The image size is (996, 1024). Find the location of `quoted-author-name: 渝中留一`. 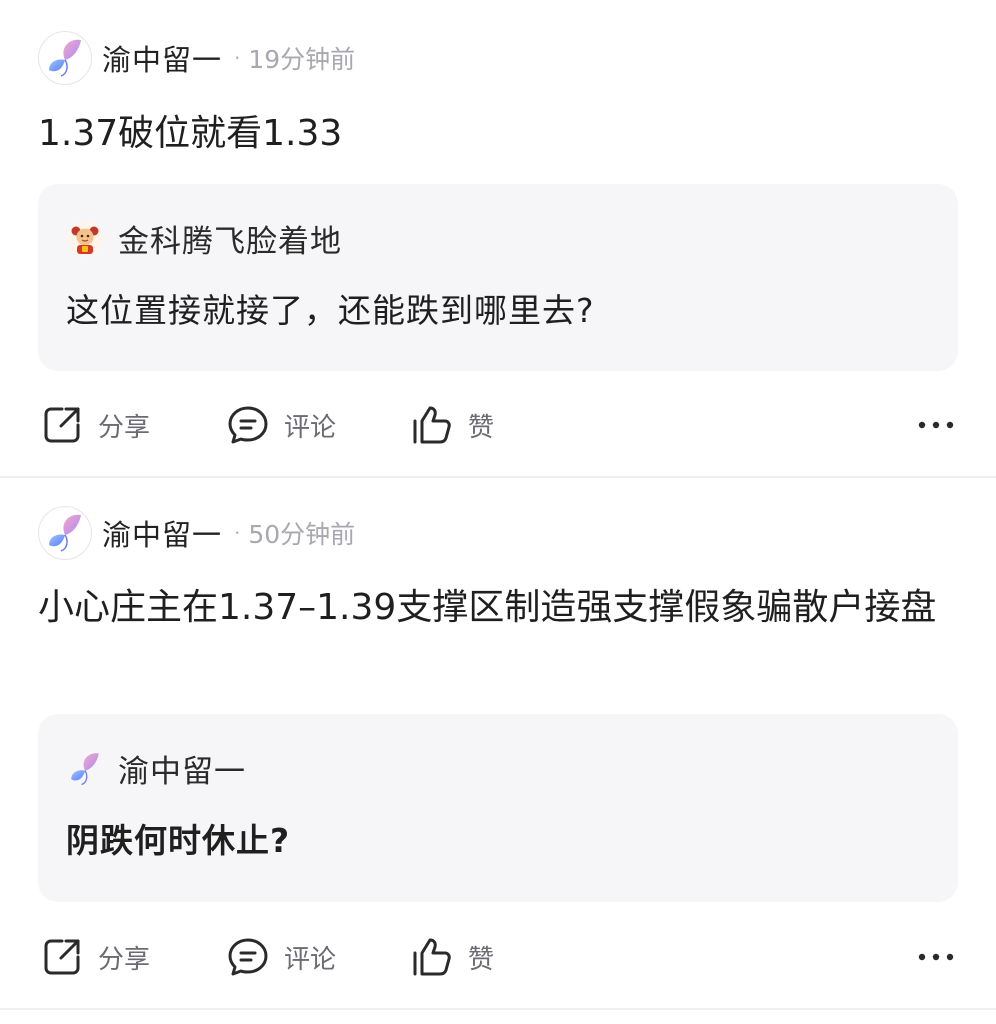

quoted-author-name: 渝中留一 is located at coordinates (182, 768).